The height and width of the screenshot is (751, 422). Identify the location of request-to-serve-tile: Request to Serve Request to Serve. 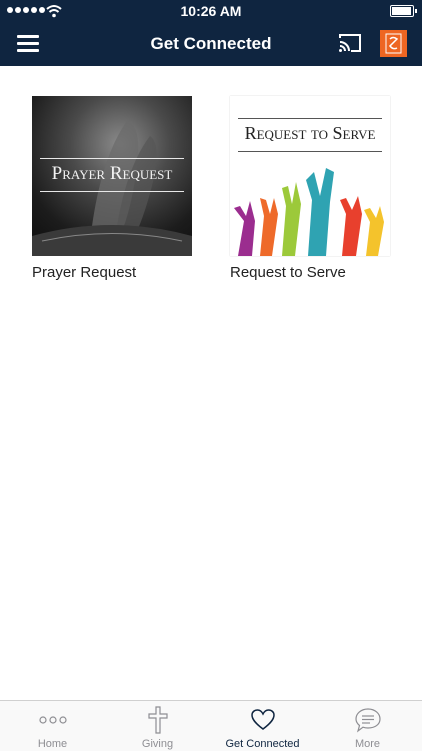
(310, 188).